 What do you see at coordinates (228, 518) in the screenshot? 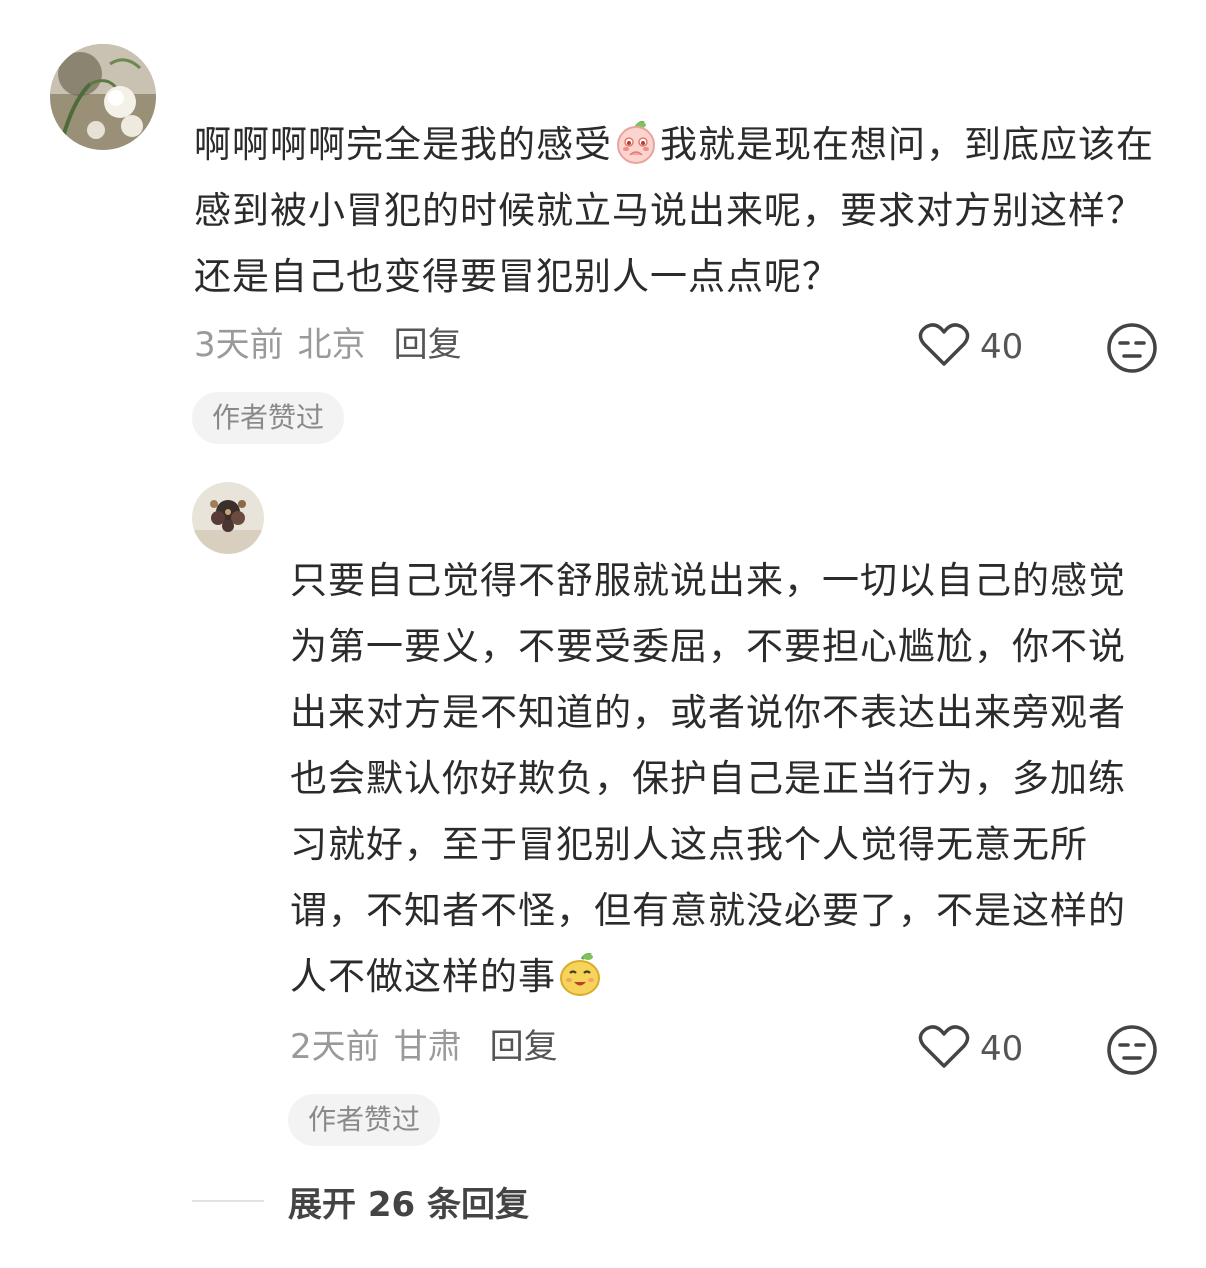
I see `replier-avatar` at bounding box center [228, 518].